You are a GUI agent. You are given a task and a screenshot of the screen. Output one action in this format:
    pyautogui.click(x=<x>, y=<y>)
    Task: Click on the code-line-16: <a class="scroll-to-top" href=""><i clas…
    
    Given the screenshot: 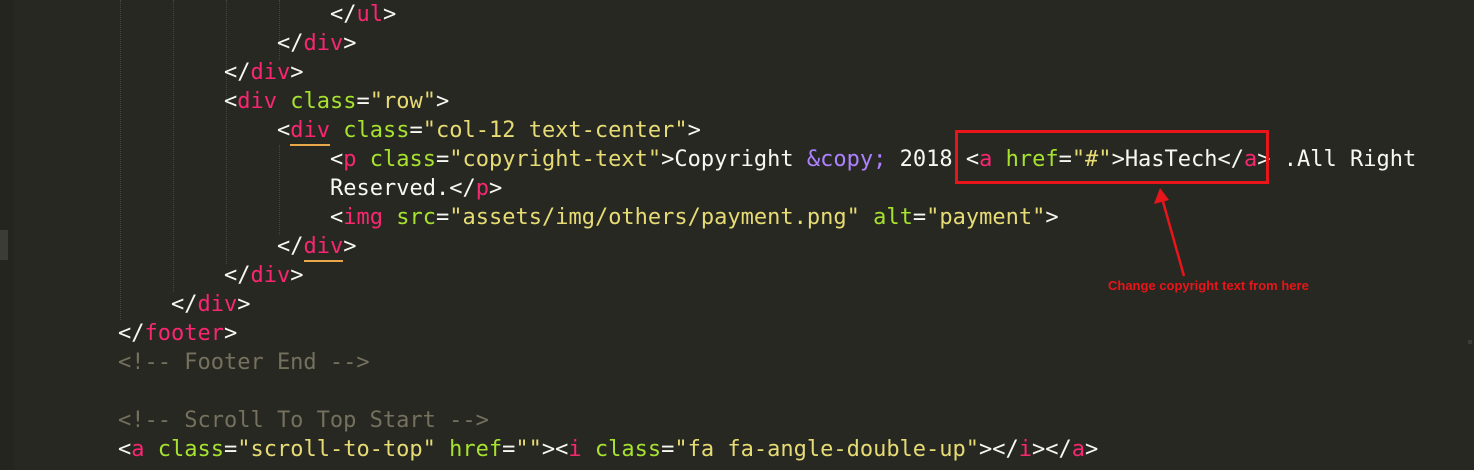 What is the action you would take?
    pyautogui.click(x=608, y=449)
    